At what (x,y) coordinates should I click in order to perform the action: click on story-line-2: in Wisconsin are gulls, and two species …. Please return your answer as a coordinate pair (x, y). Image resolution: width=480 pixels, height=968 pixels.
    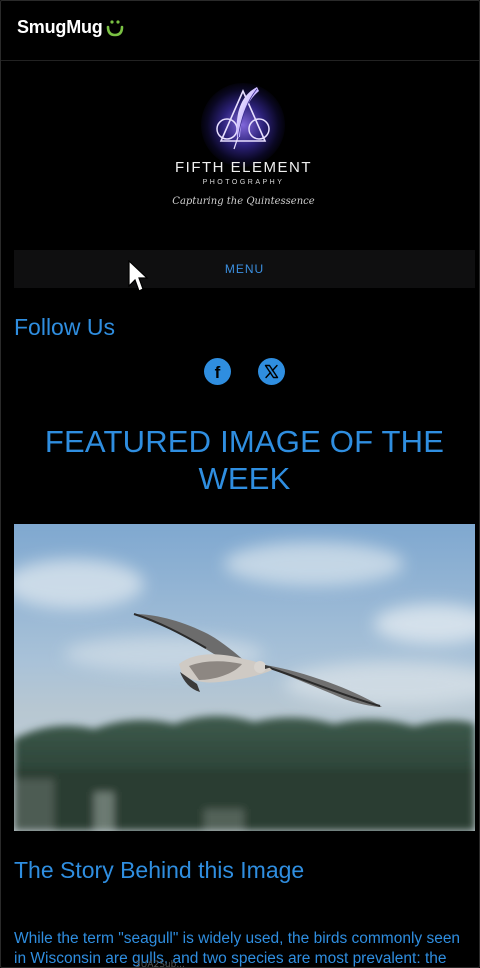
    Looking at the image, I should click on (230, 958).